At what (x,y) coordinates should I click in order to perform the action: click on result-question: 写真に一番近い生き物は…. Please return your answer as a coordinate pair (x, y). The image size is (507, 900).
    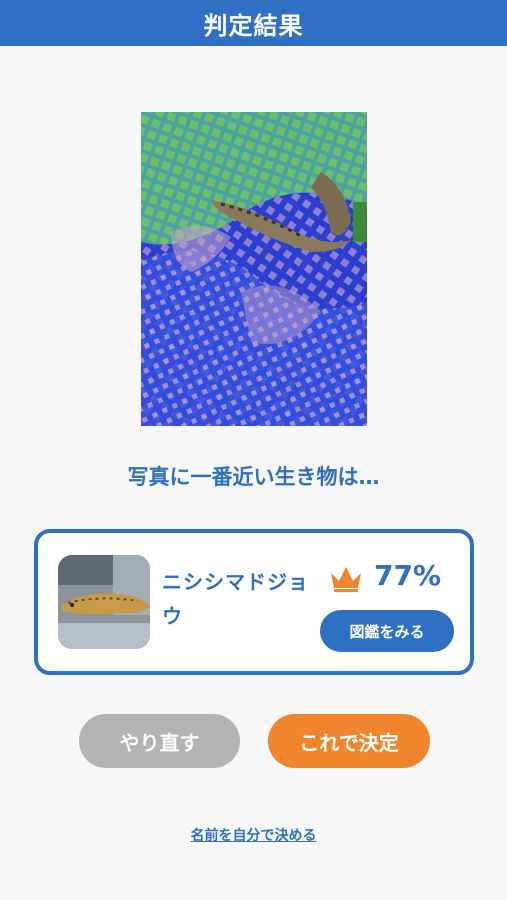
    Looking at the image, I should click on (253, 477).